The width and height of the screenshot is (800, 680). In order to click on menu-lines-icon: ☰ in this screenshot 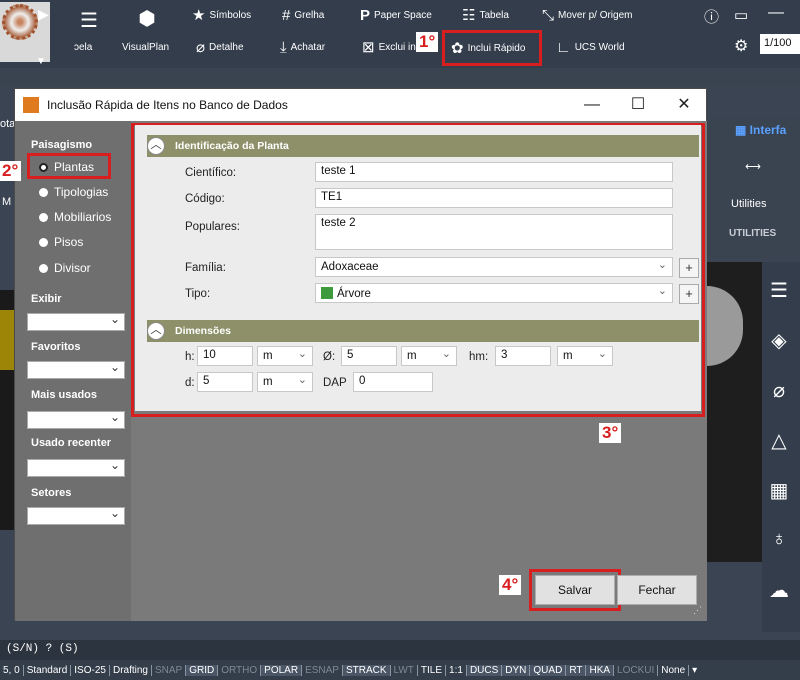, I will do `click(89, 20)`.